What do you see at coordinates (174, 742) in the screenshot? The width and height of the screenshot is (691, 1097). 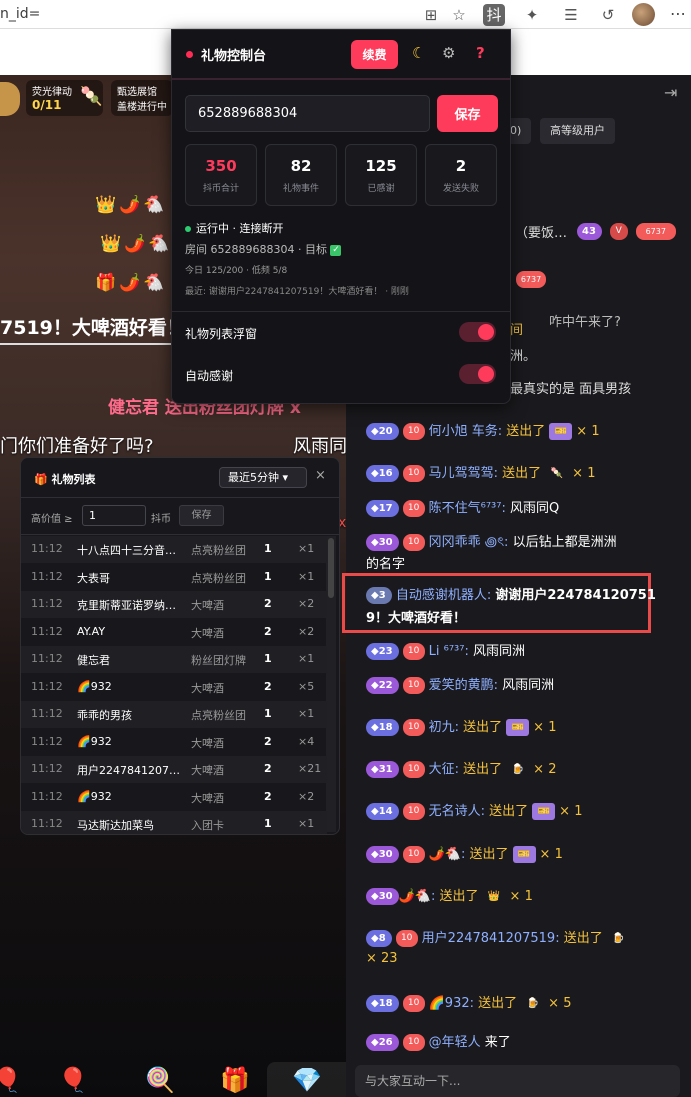 I see `gift-row: 11:12 🌈932 大啤酒 2 ×4` at bounding box center [174, 742].